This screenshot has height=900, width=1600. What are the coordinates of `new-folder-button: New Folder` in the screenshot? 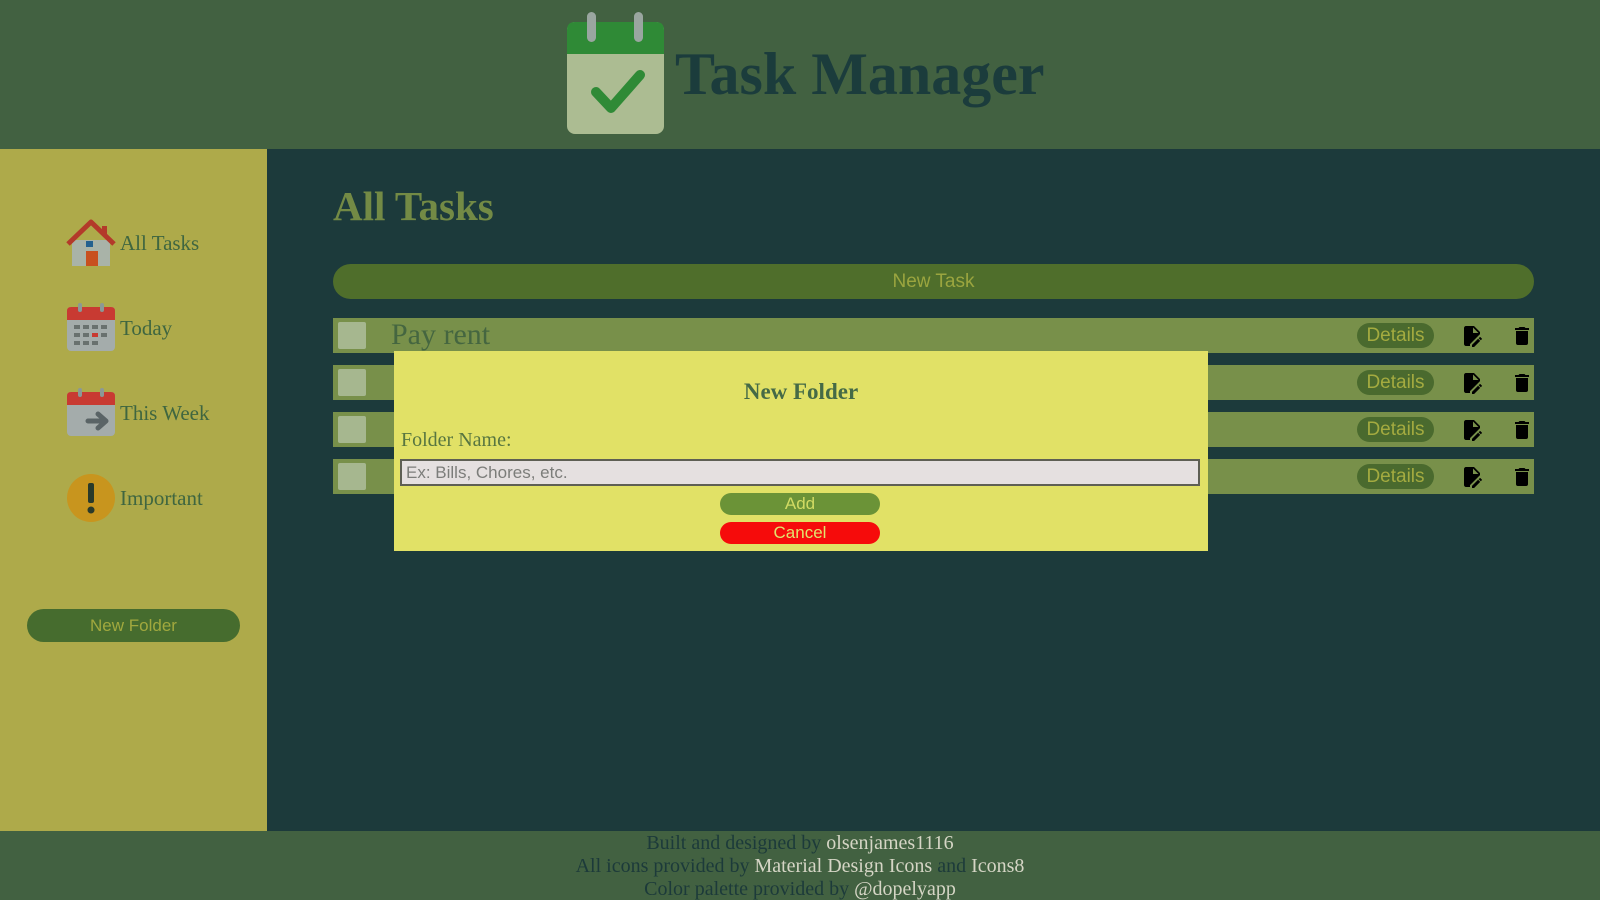 It's located at (133, 625).